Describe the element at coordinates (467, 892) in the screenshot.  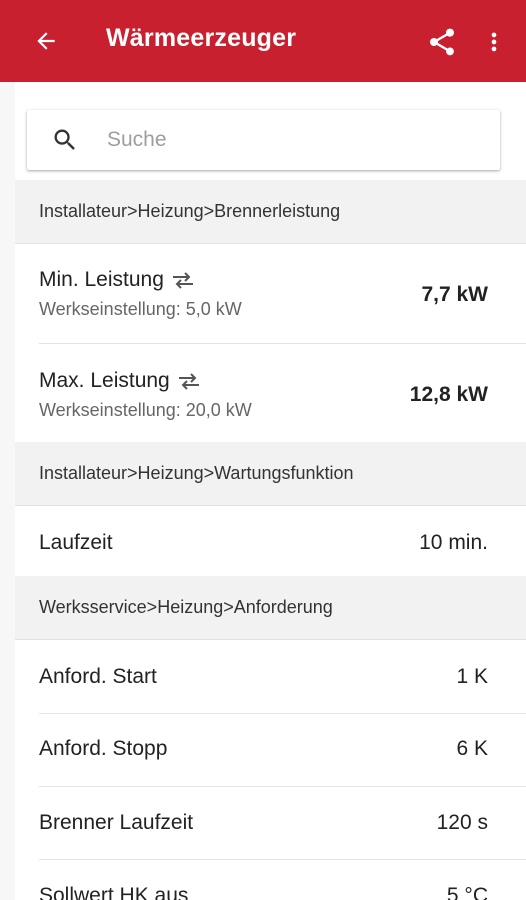
I see `setting-value: 5 °C` at that location.